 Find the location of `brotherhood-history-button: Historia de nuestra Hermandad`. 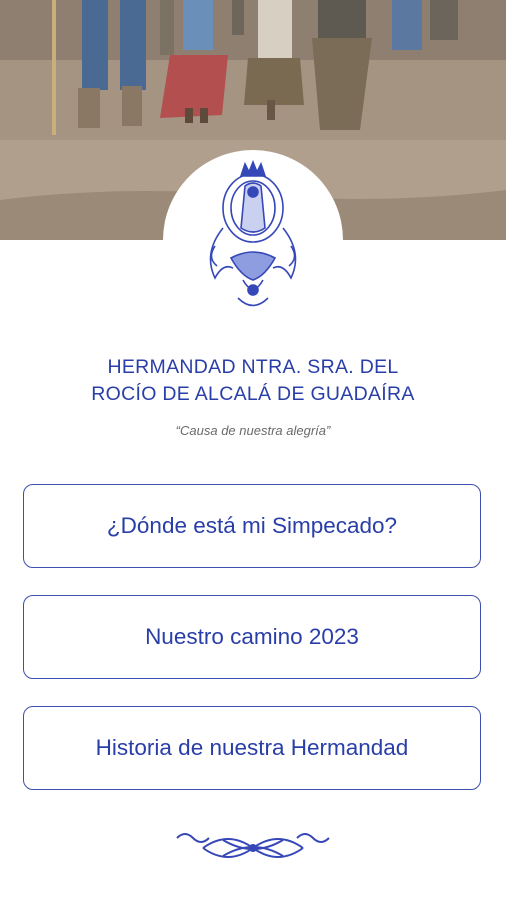

brotherhood-history-button: Historia de nuestra Hermandad is located at coordinates (252, 748).